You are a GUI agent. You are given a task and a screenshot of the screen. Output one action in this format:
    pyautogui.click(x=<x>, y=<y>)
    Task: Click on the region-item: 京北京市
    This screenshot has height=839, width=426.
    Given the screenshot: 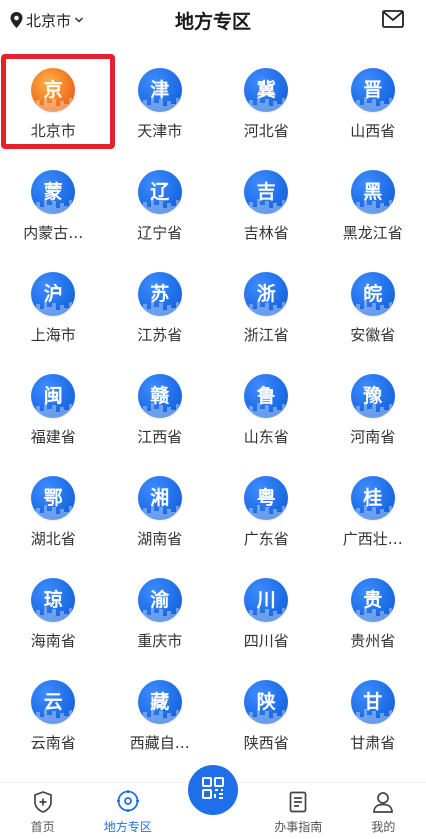 What is the action you would take?
    pyautogui.click(x=57, y=103)
    